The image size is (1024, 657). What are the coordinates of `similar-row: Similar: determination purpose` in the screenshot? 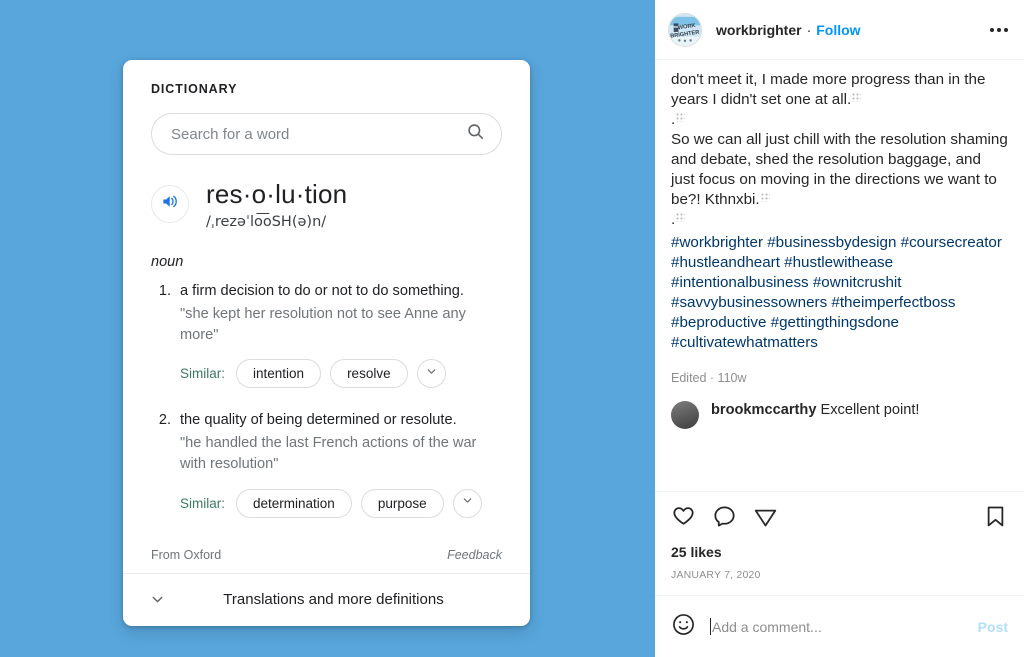 It's located at (341, 503).